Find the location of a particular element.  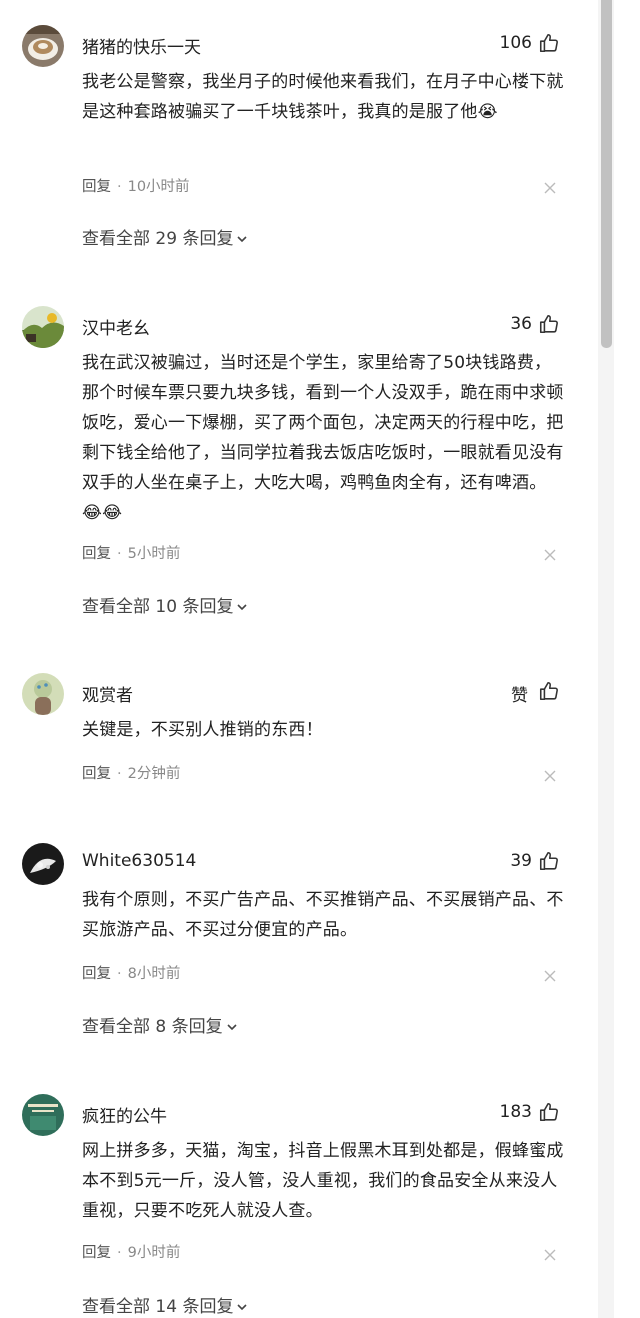

like-count: 183 is located at coordinates (515, 1112).